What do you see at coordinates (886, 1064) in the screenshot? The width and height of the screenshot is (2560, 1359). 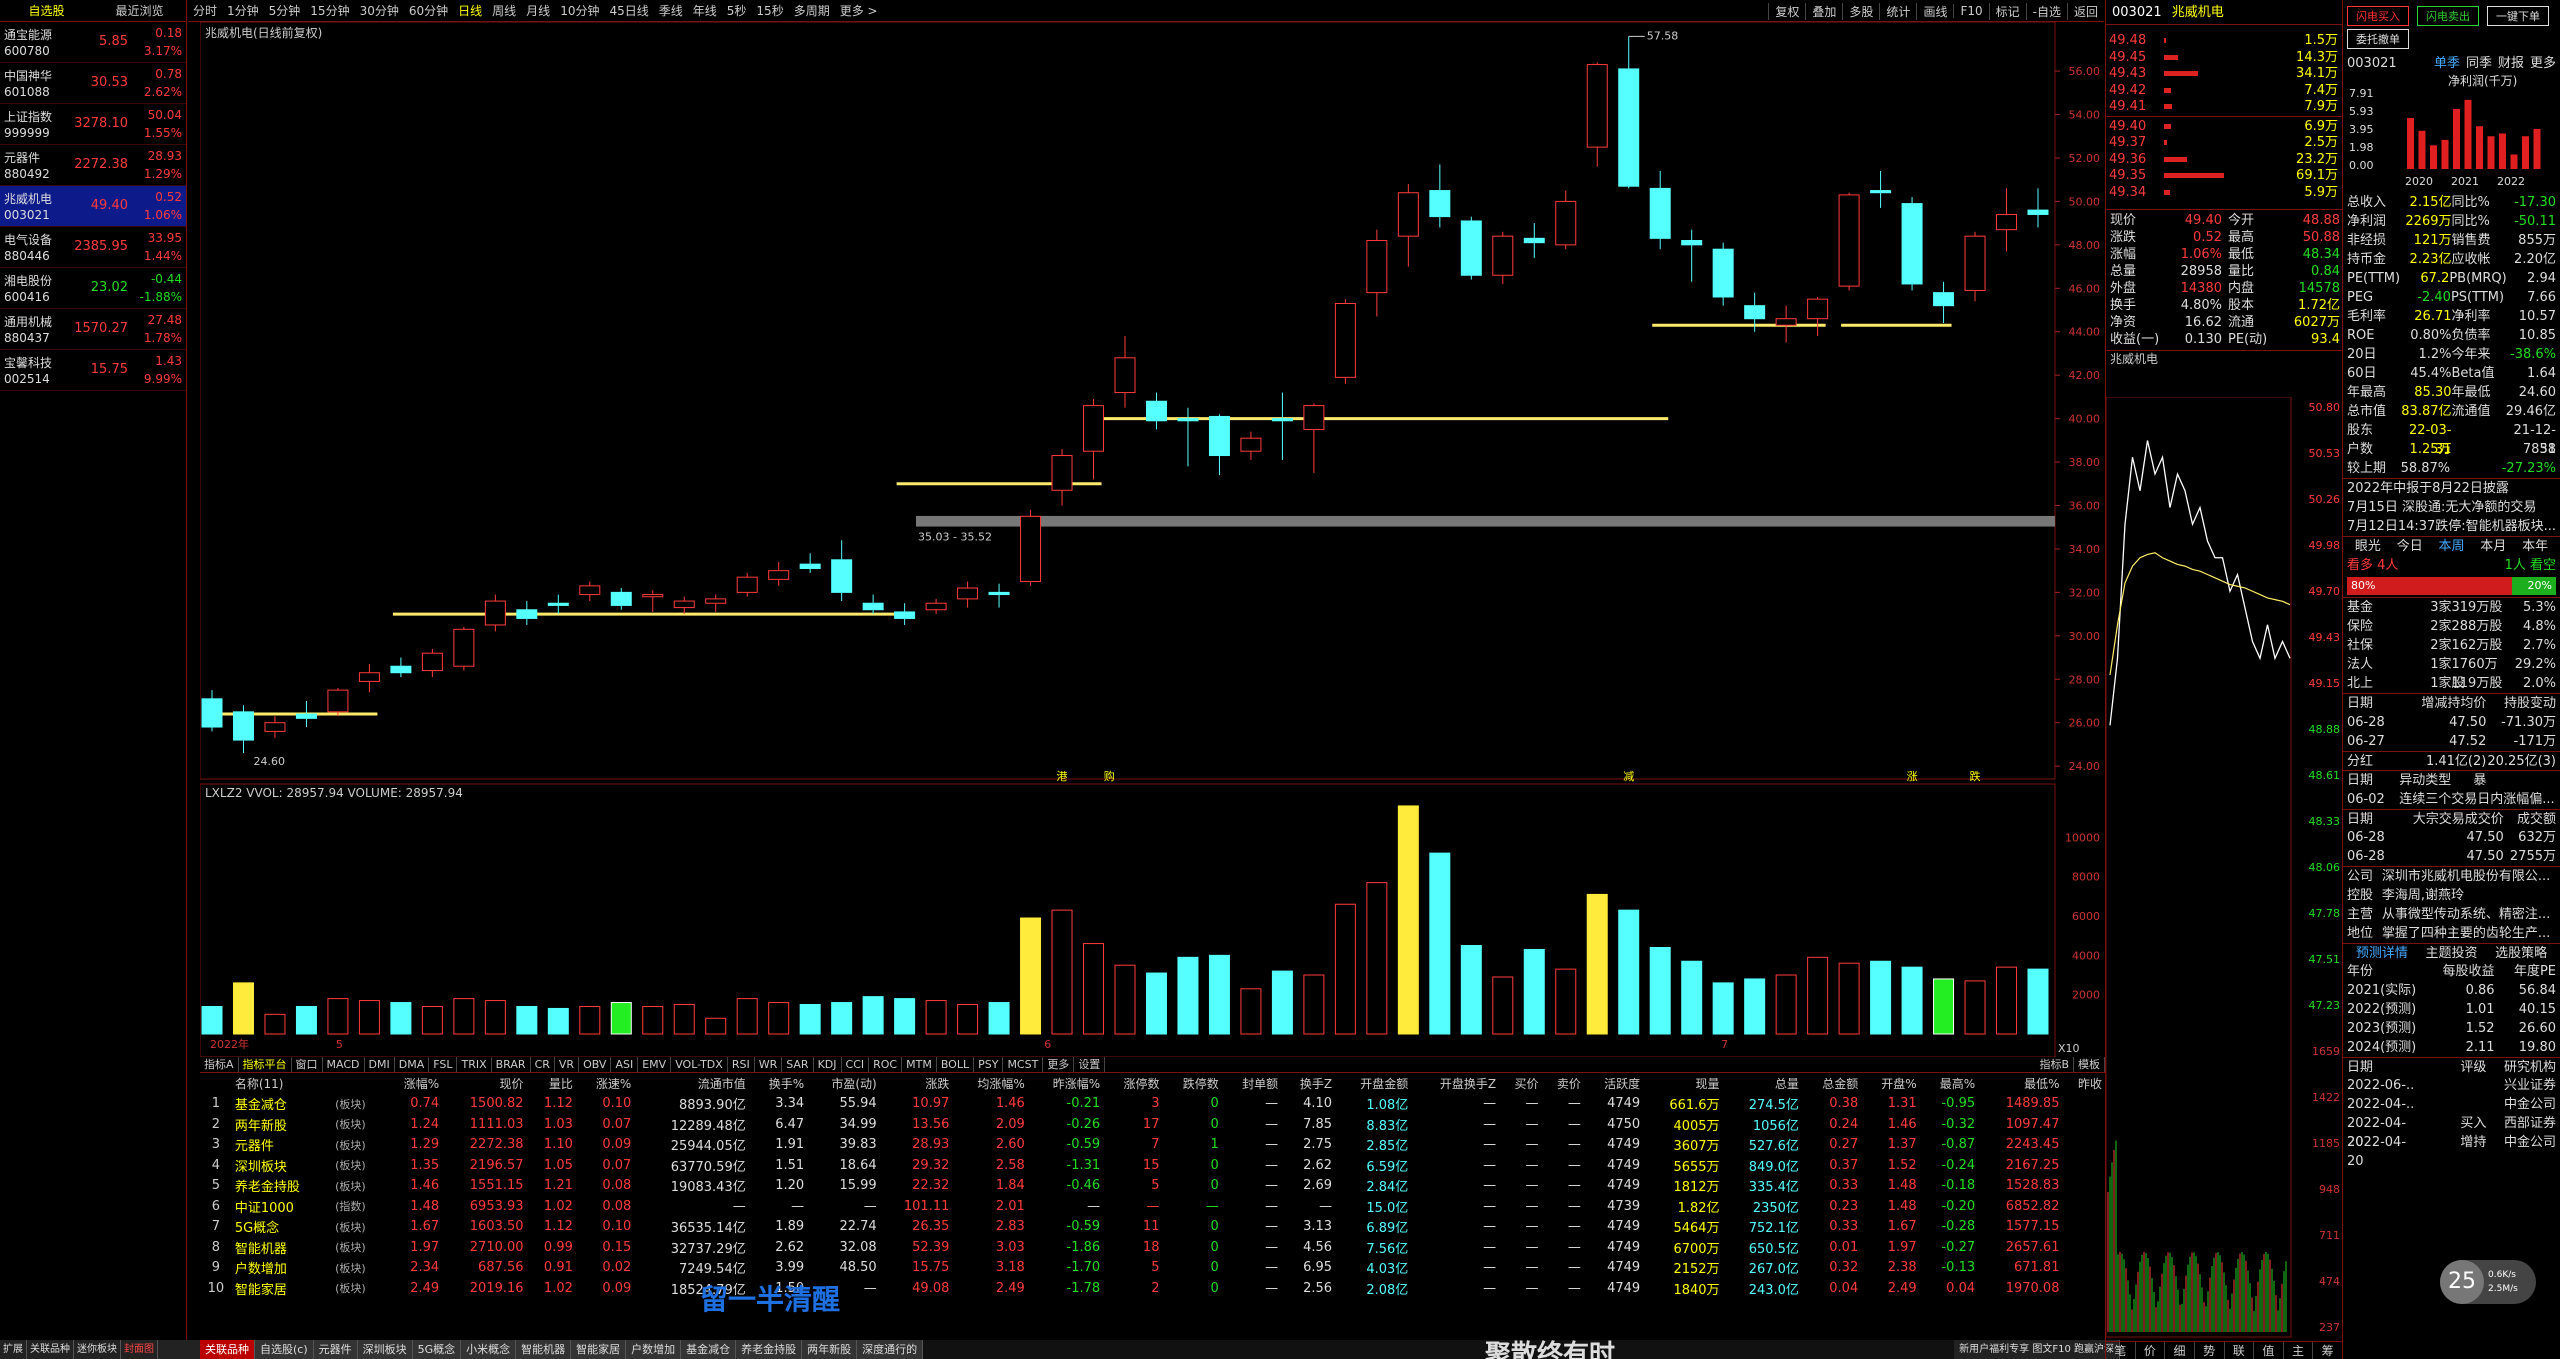 I see `indicator-tab: ROC` at bounding box center [886, 1064].